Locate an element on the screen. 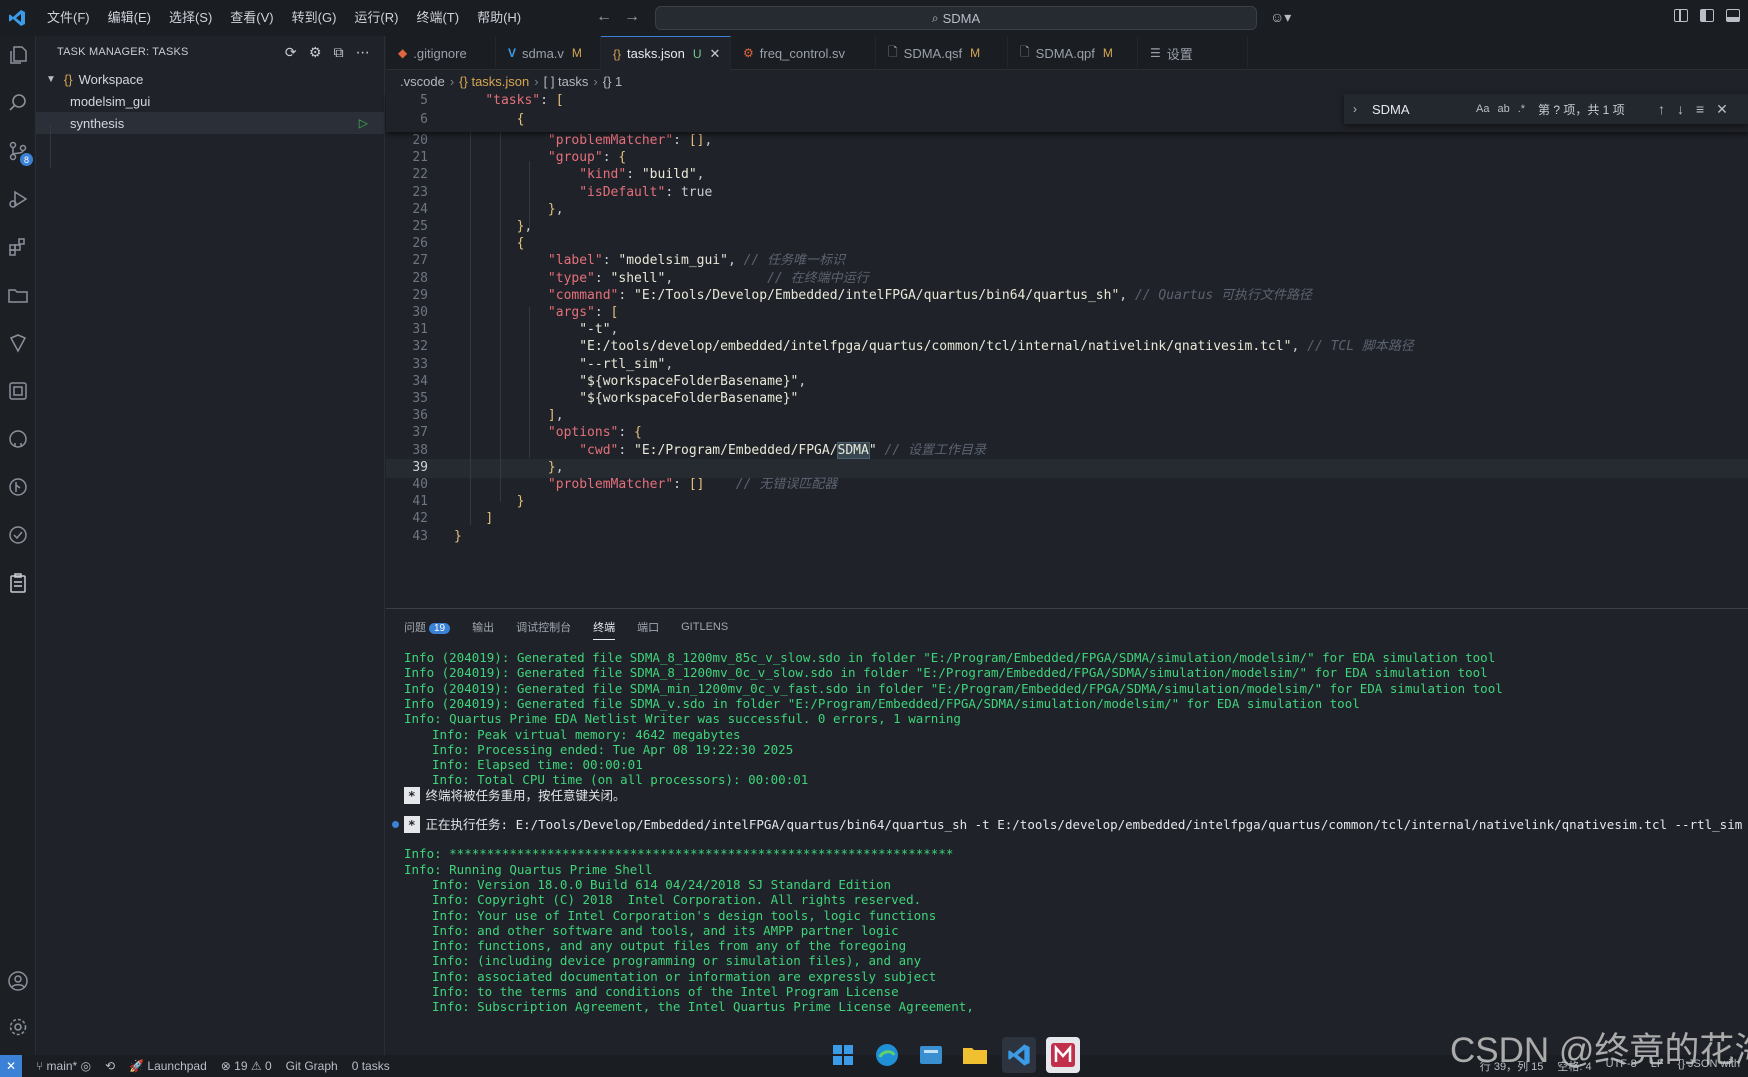 This screenshot has height=1077, width=1748. tasks-indicator: 0 tasks is located at coordinates (371, 1066).